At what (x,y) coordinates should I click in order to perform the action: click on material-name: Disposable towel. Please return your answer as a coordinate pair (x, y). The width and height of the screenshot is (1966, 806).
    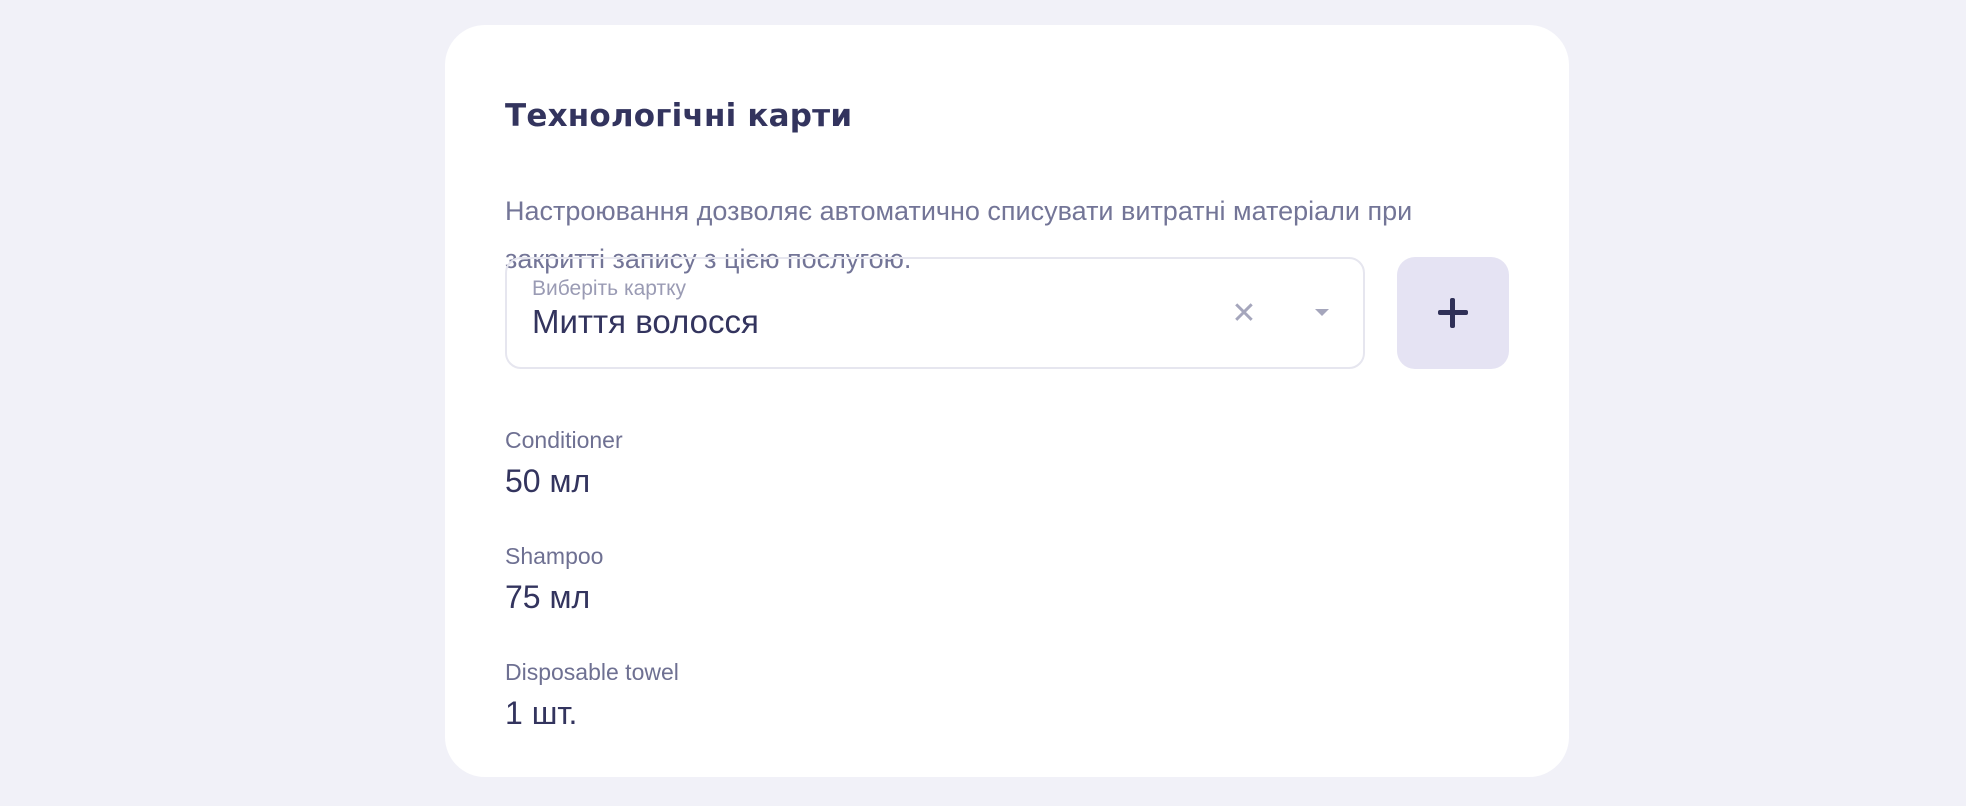
    Looking at the image, I should click on (592, 672).